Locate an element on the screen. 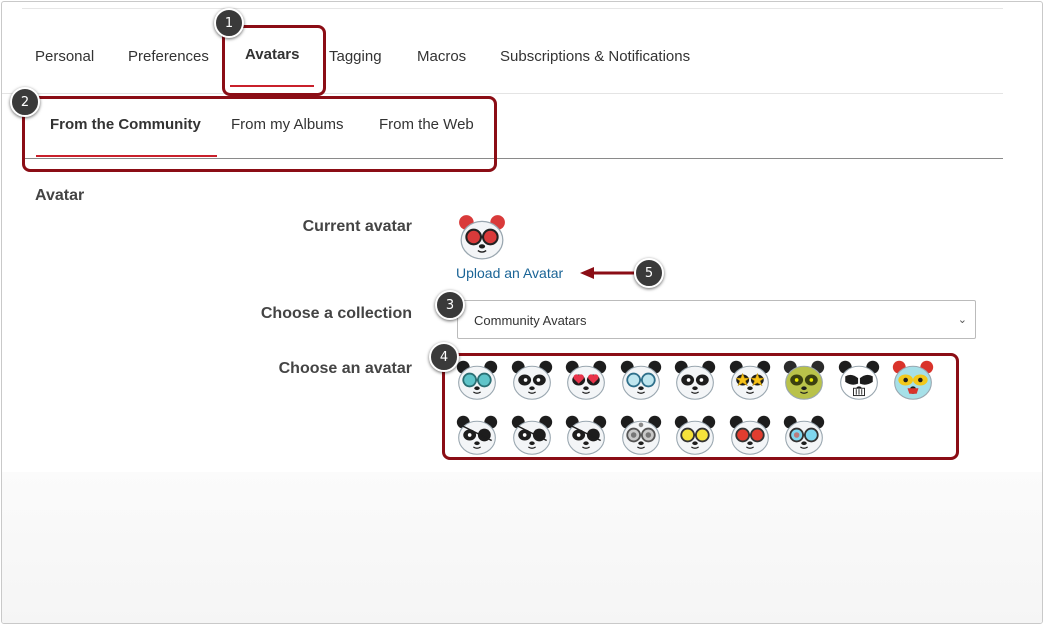  choose-collection-label: Choose a collection is located at coordinates (336, 313).